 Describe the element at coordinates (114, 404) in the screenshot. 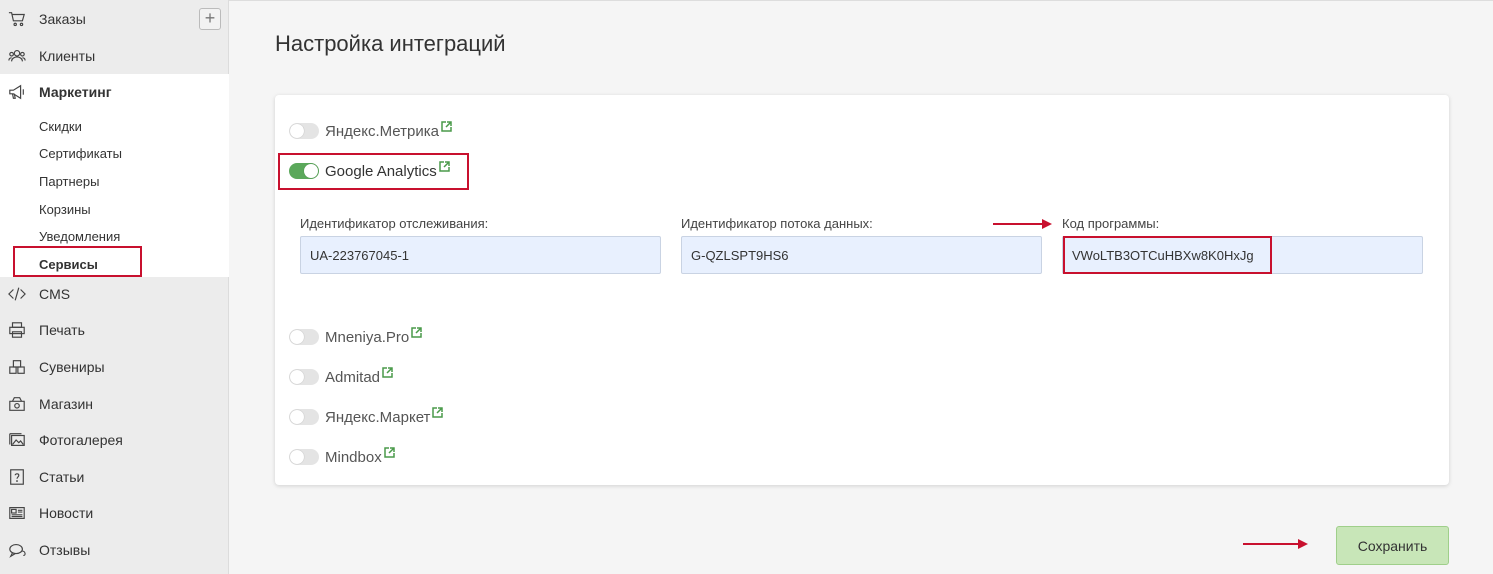

I see `sidebar-item-shop: Магазин` at that location.